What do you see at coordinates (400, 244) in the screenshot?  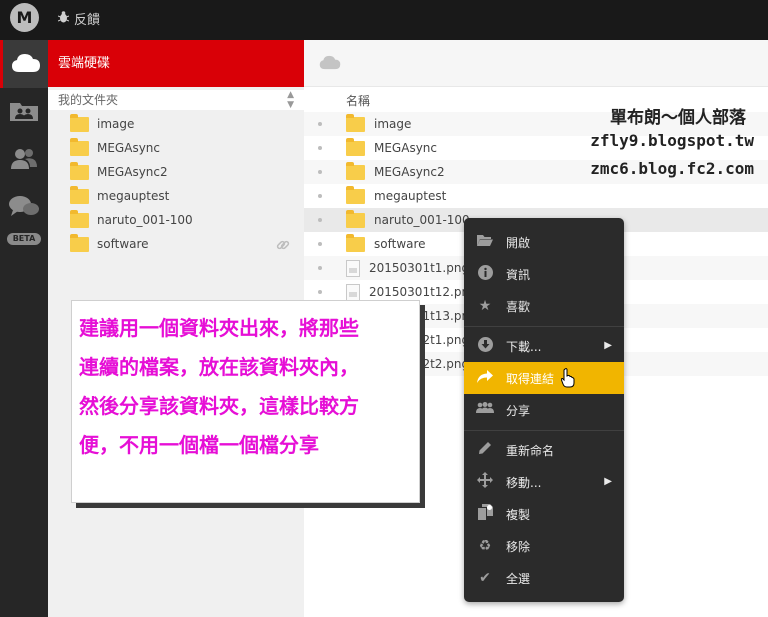 I see `file-name: software` at bounding box center [400, 244].